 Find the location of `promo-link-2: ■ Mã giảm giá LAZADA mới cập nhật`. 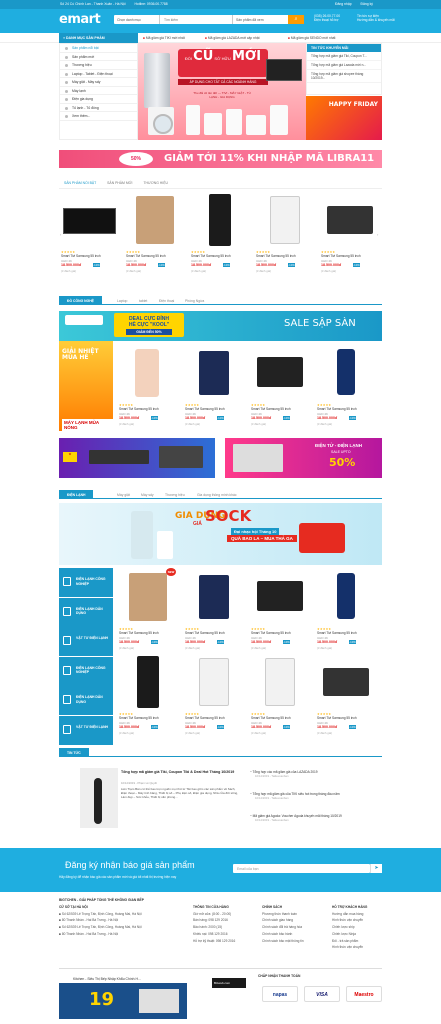

promo-link-2: ■ Mã giảm giá LAZADA mới cập nhật is located at coordinates (232, 38).